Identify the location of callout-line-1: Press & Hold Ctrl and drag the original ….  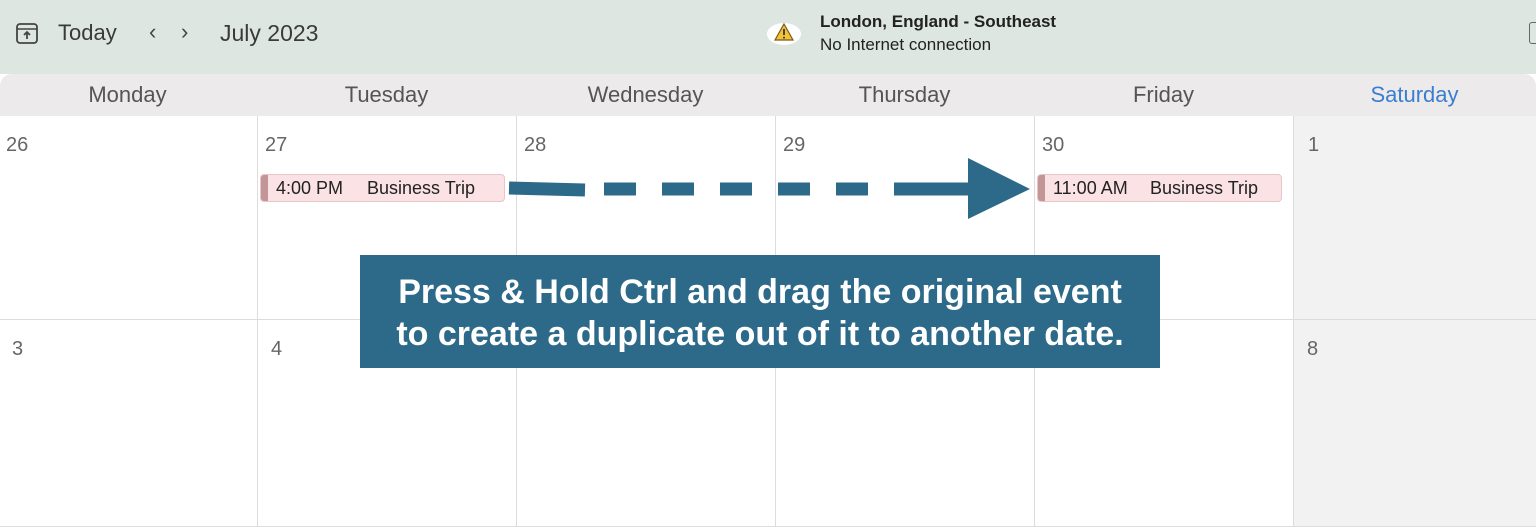
(760, 292).